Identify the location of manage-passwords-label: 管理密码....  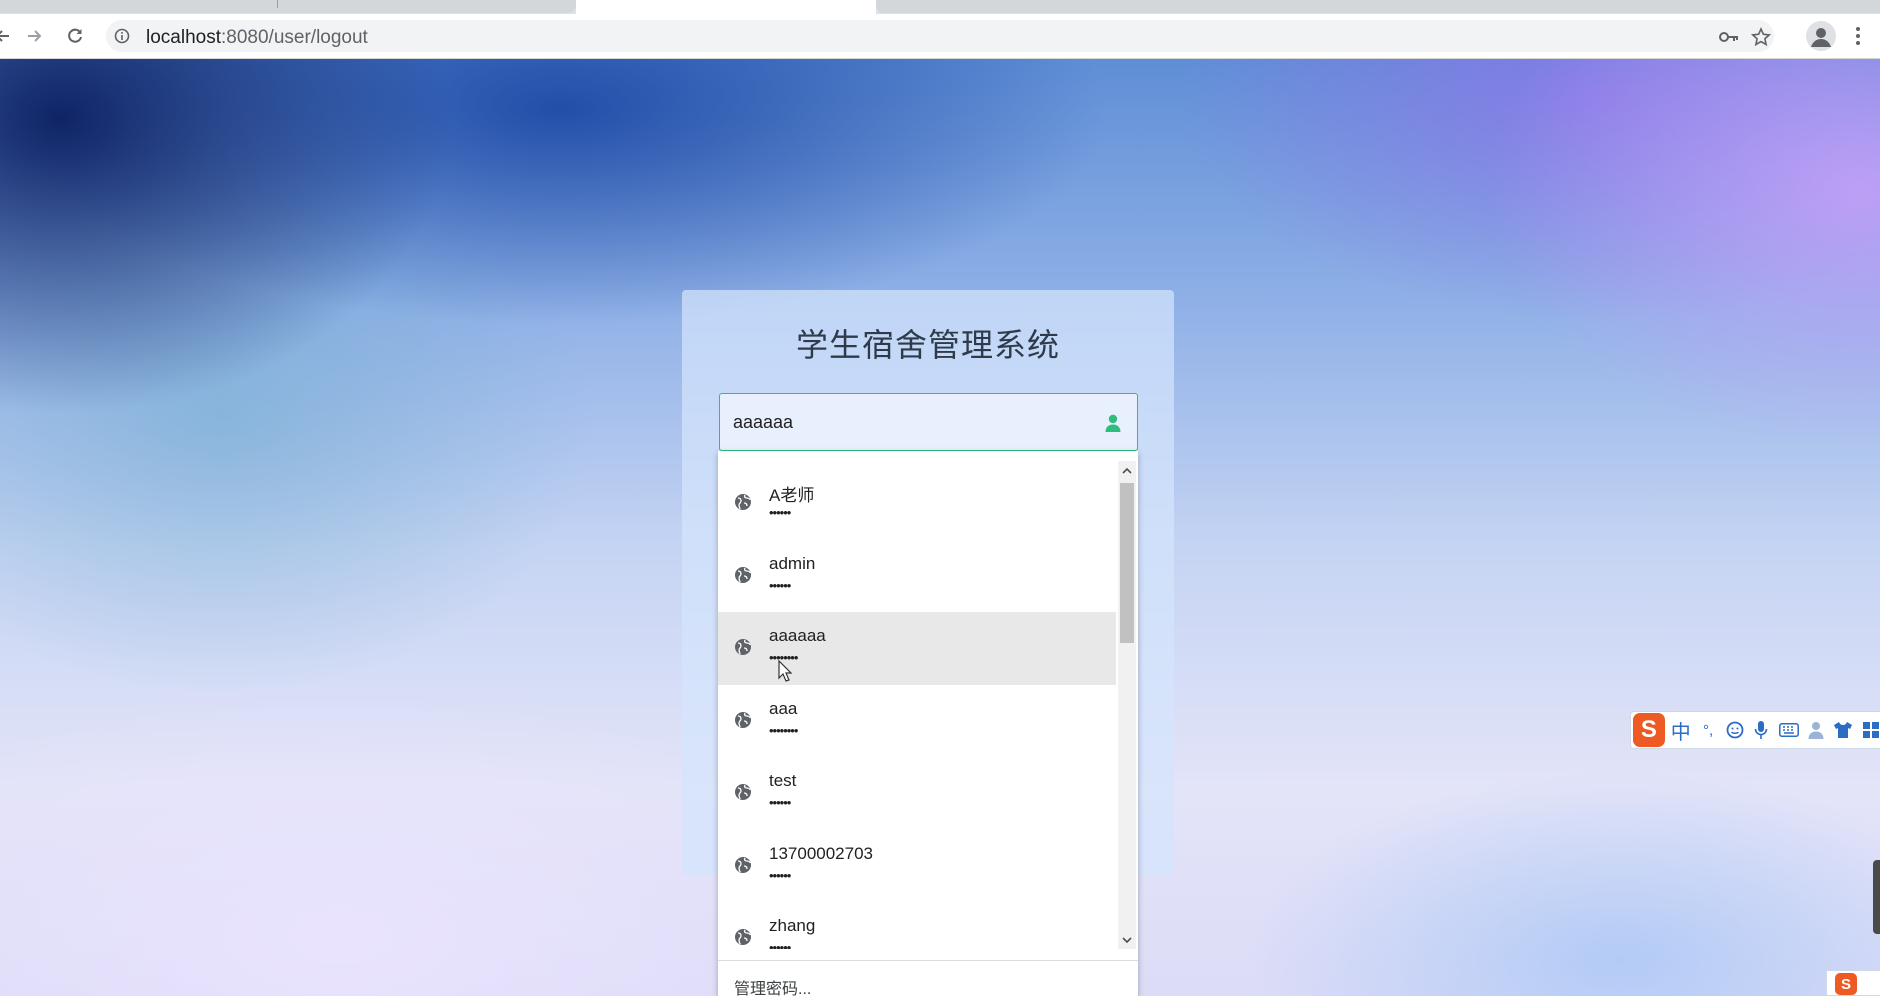
(773, 988).